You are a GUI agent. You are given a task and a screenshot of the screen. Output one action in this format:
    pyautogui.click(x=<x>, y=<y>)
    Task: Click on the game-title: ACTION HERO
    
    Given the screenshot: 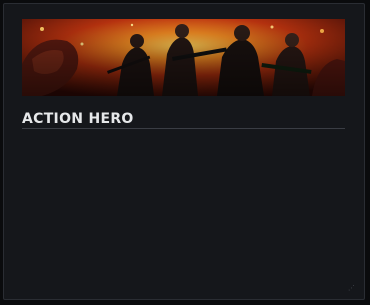 What is the action you would take?
    pyautogui.click(x=78, y=119)
    